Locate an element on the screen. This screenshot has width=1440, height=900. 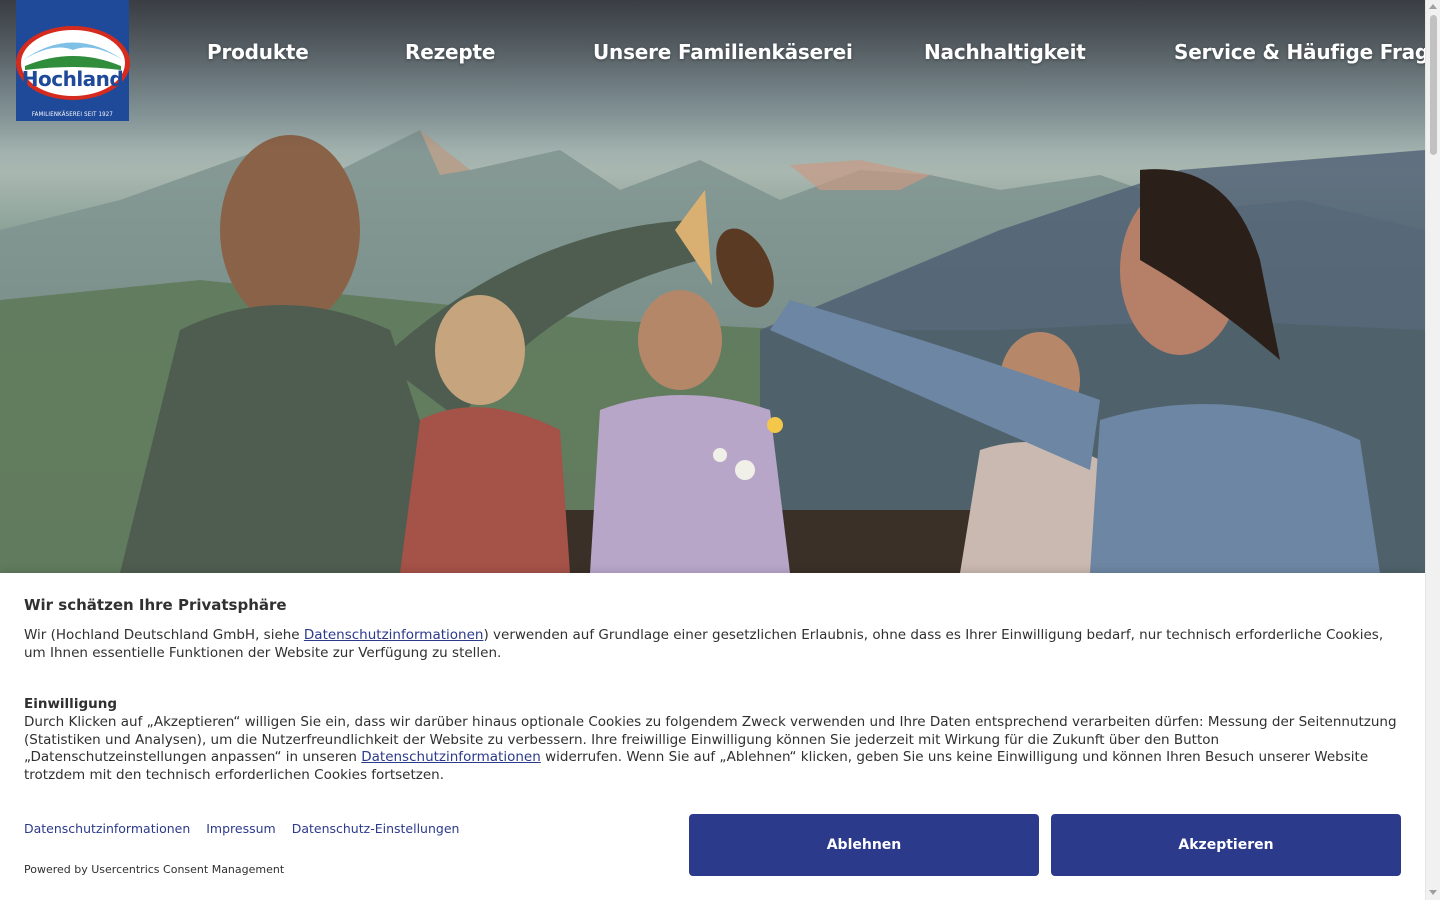
nav-item-familienkaeserei: Unsere Familienkäserei is located at coordinates (723, 52).